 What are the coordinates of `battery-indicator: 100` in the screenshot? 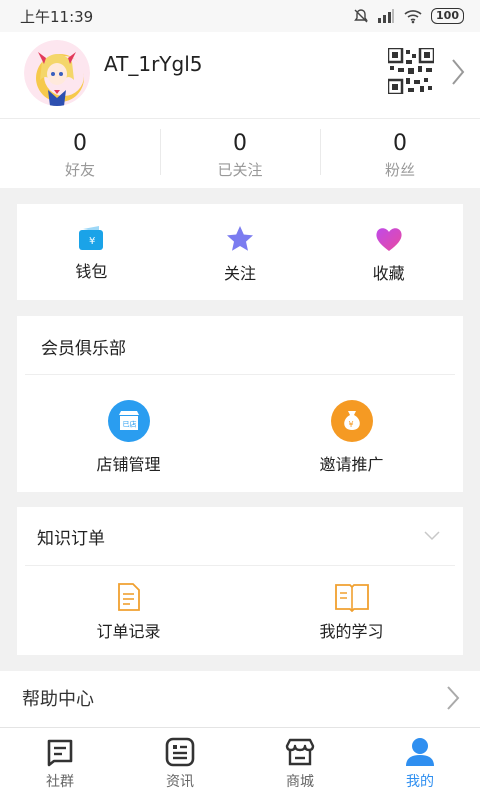 It's located at (447, 16).